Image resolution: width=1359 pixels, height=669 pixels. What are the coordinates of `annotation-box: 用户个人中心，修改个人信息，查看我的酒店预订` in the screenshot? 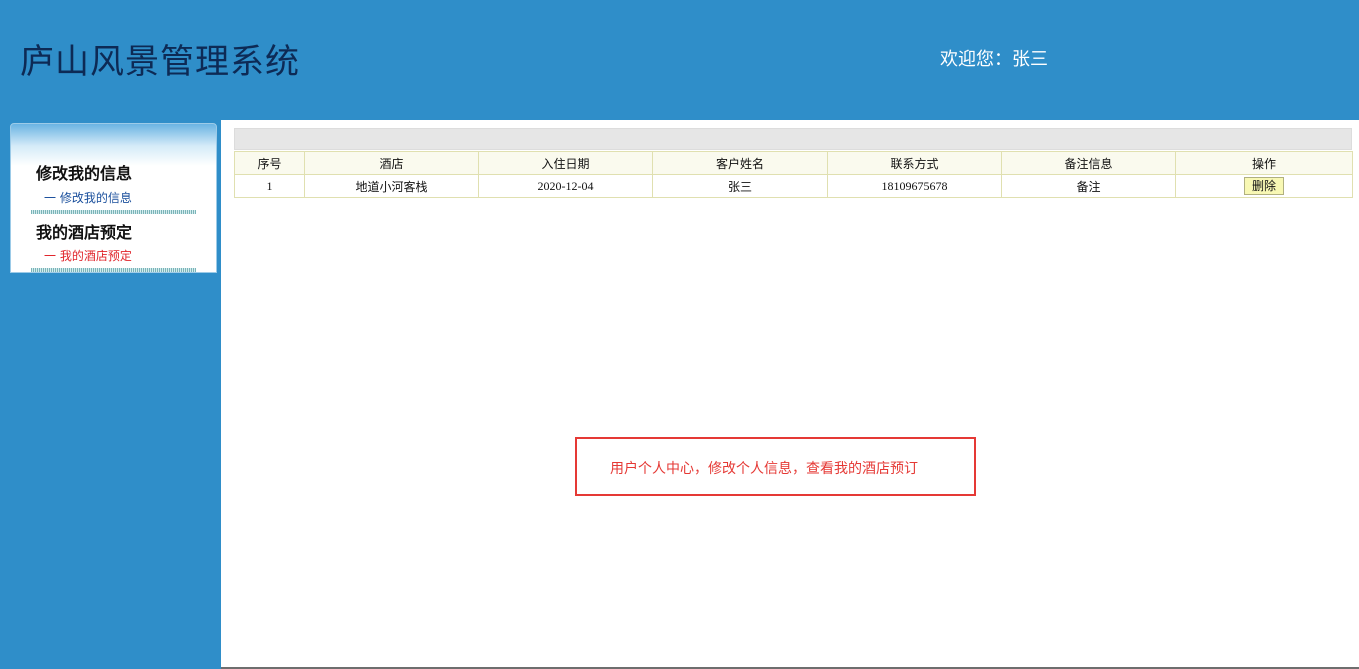 It's located at (775, 466).